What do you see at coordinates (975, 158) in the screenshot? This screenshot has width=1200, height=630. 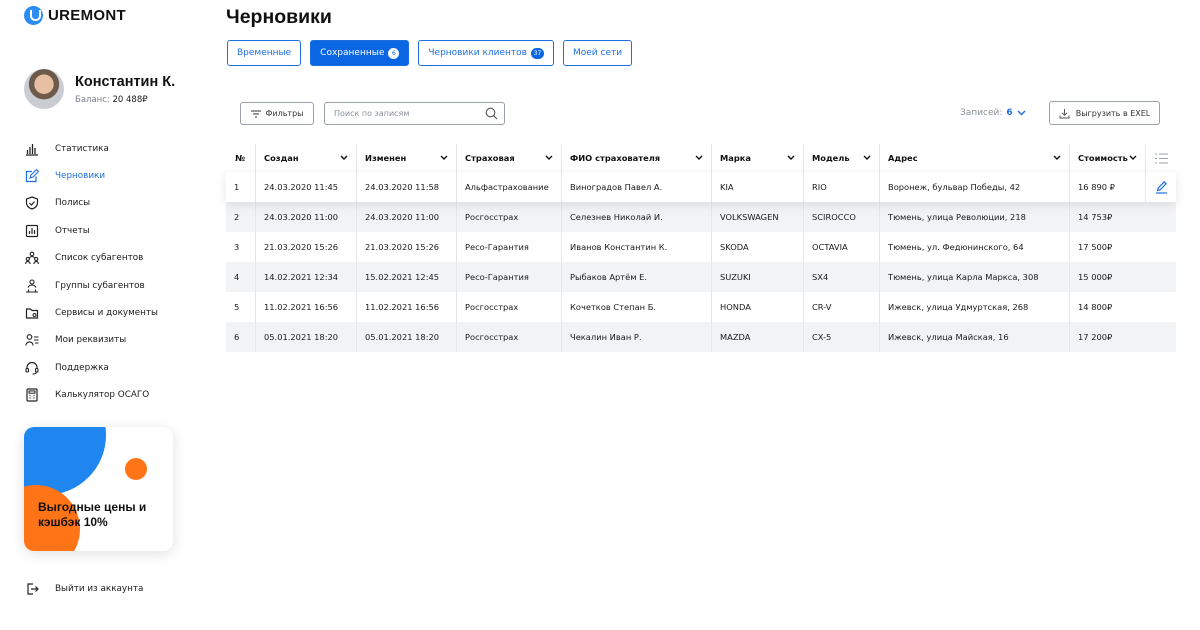 I see `column-header-address: Адрес` at bounding box center [975, 158].